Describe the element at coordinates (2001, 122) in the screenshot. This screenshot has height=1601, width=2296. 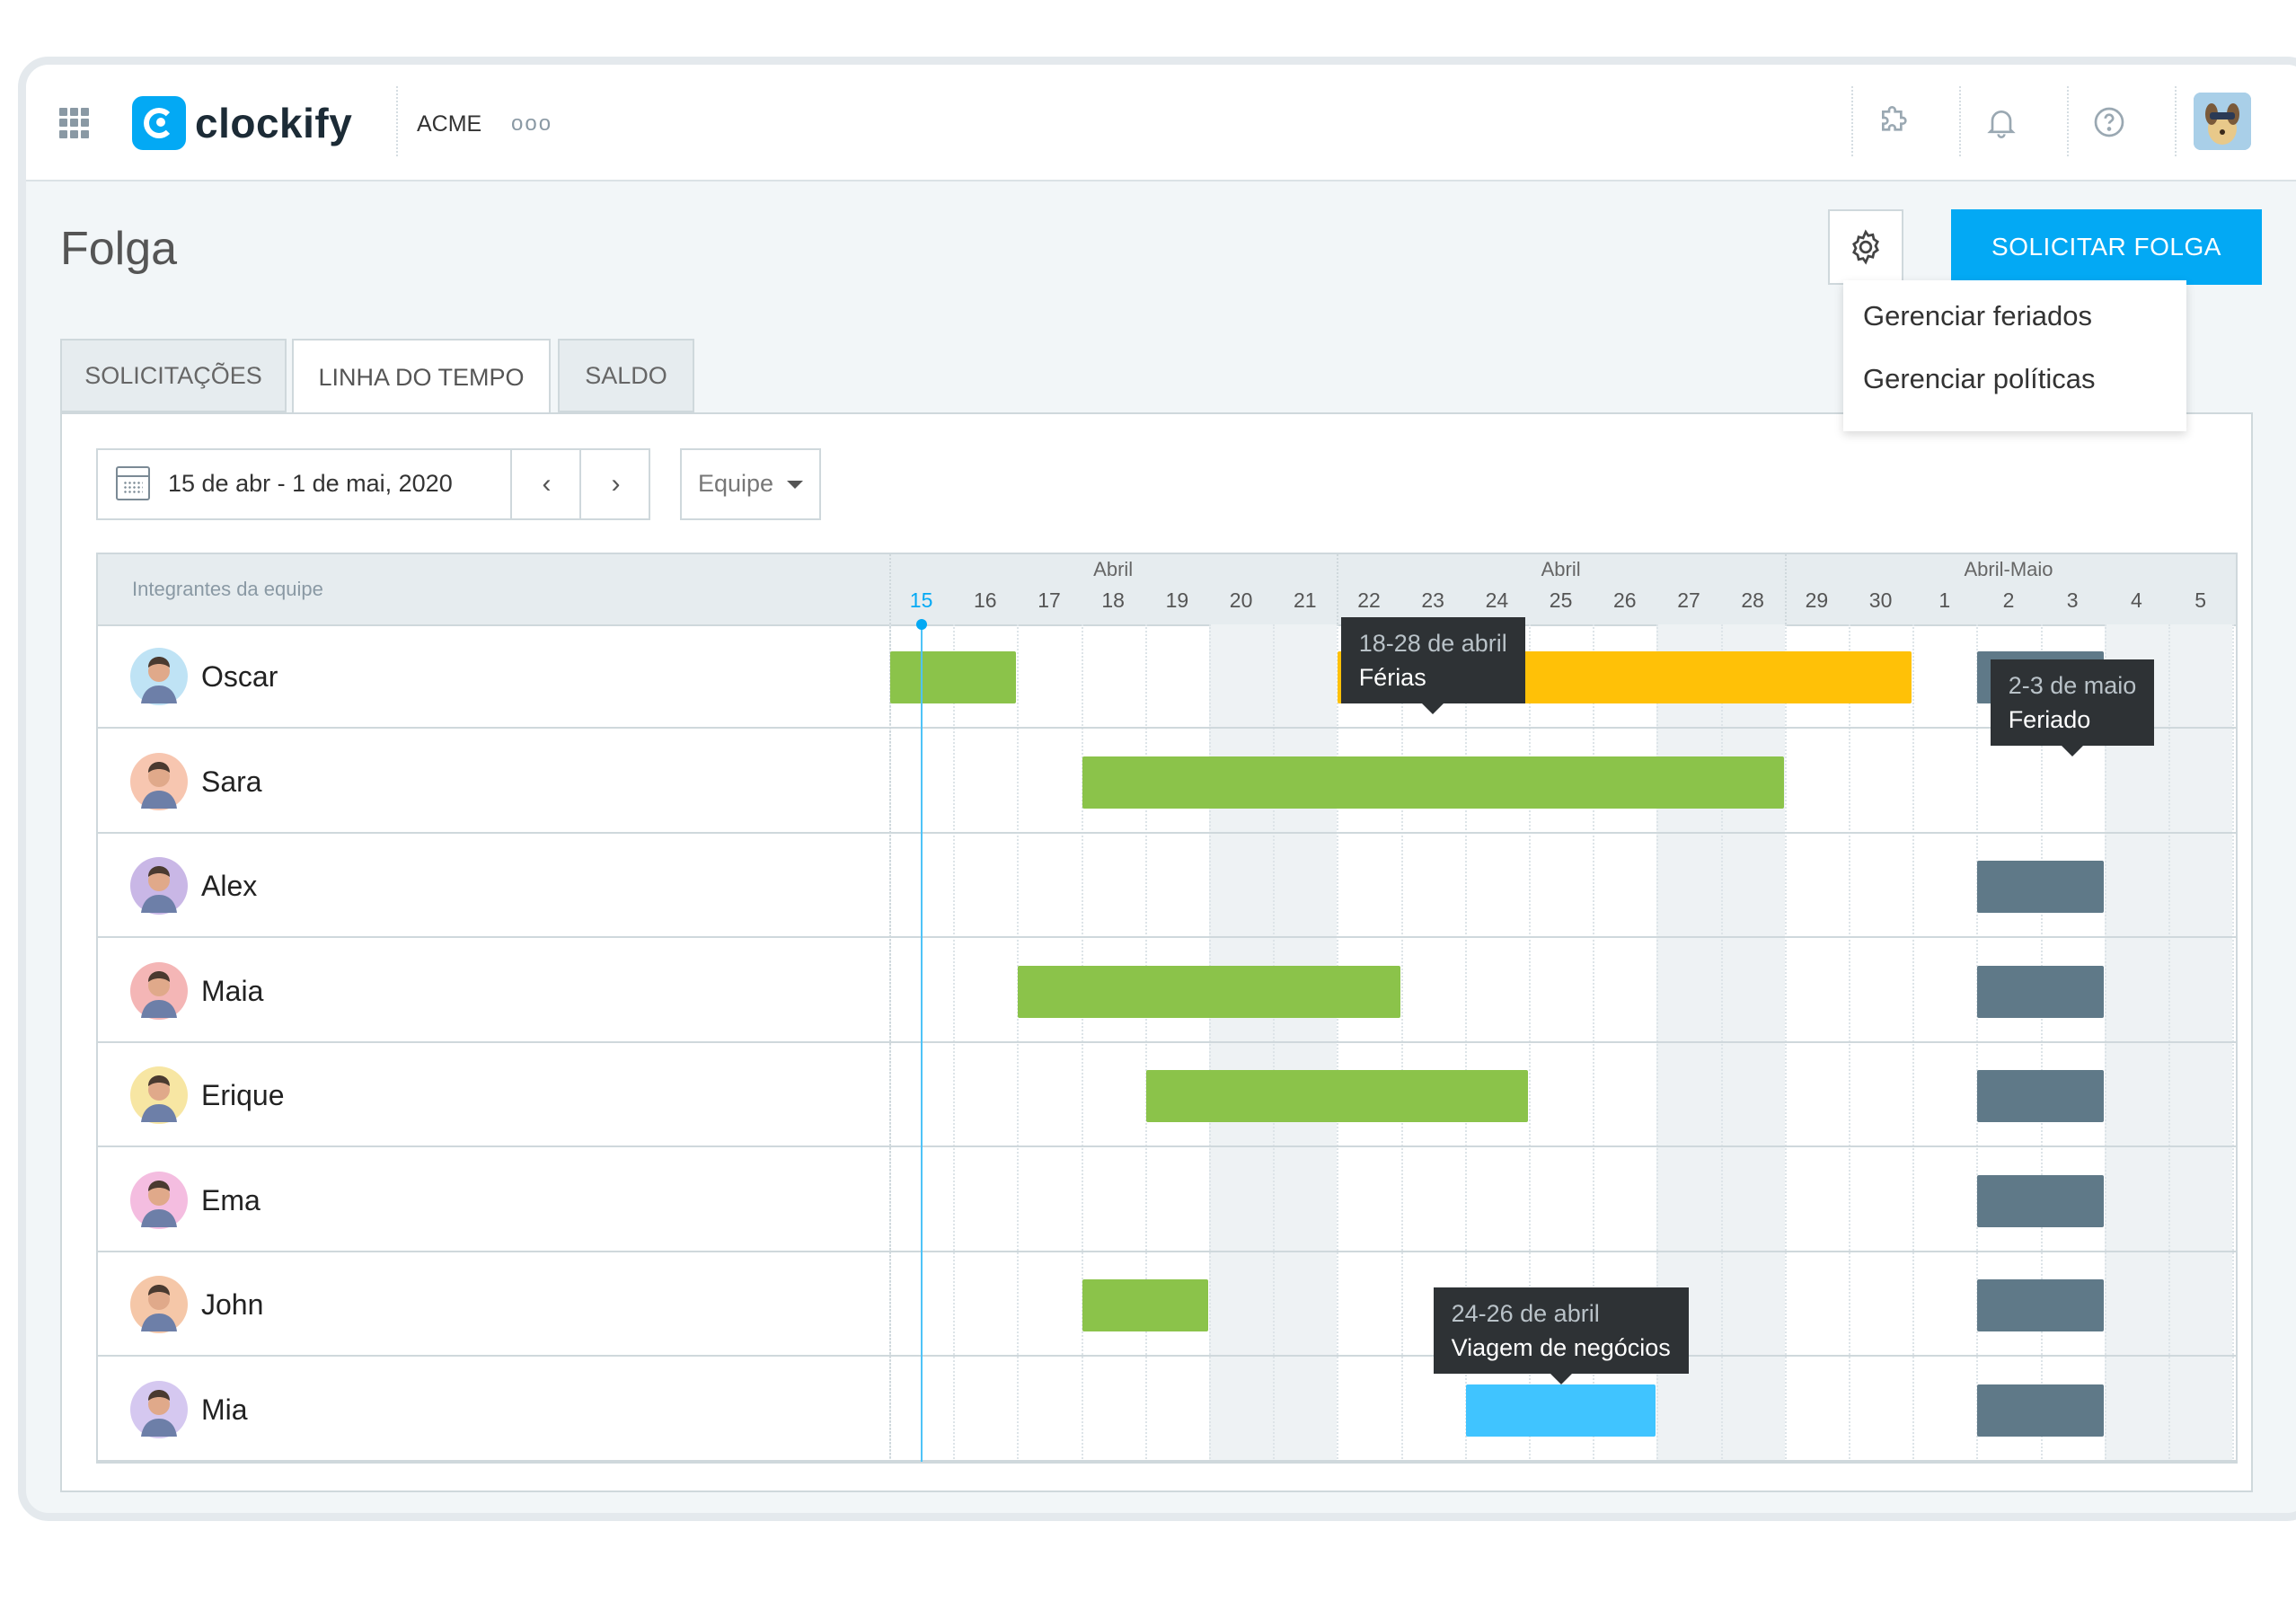
I see `bell-icon` at that location.